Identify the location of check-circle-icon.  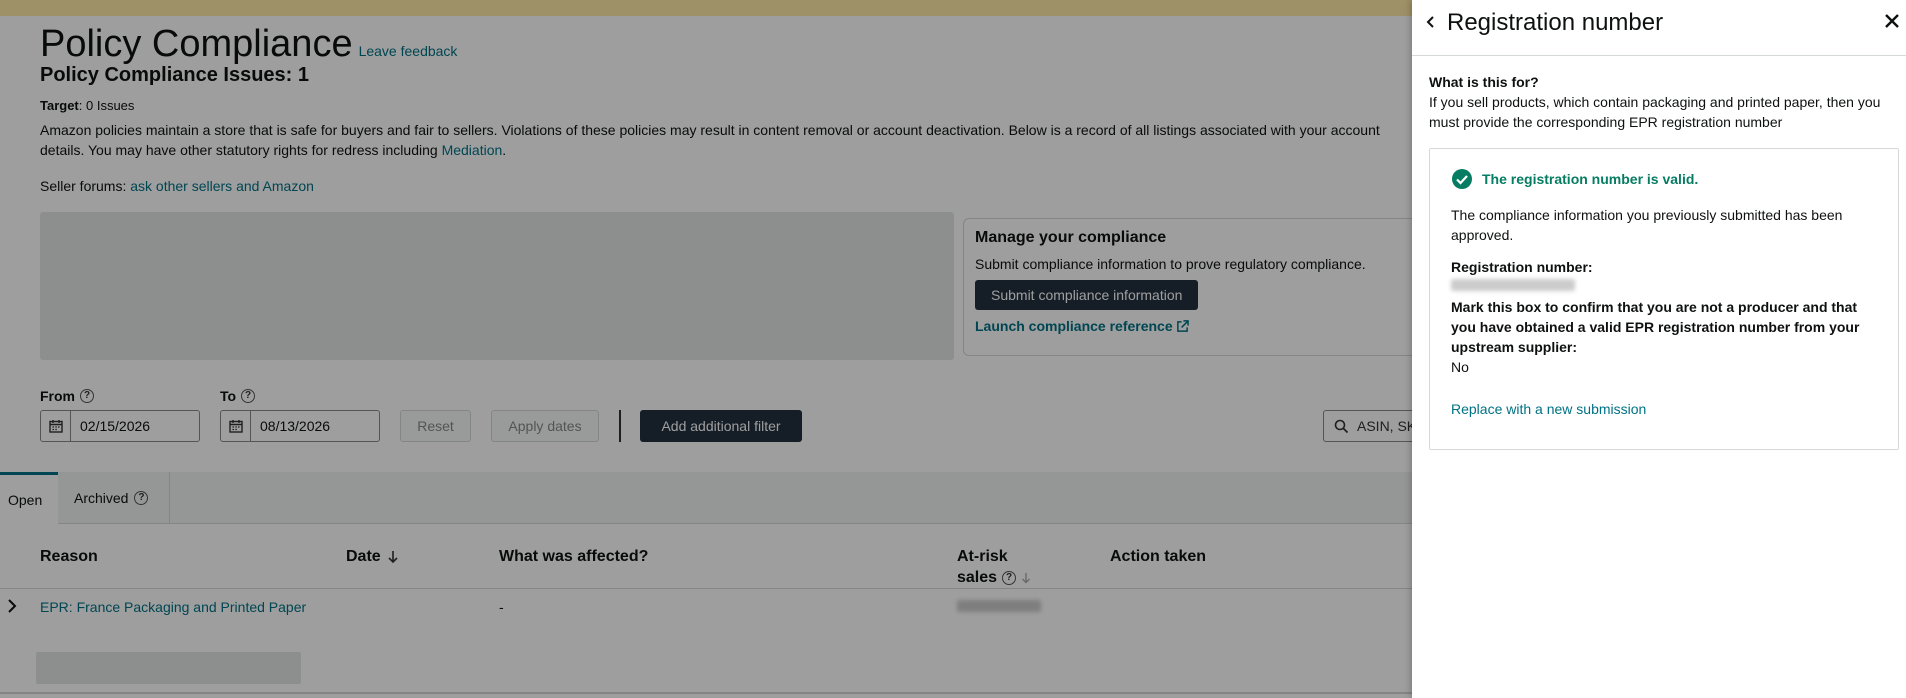
(1462, 179).